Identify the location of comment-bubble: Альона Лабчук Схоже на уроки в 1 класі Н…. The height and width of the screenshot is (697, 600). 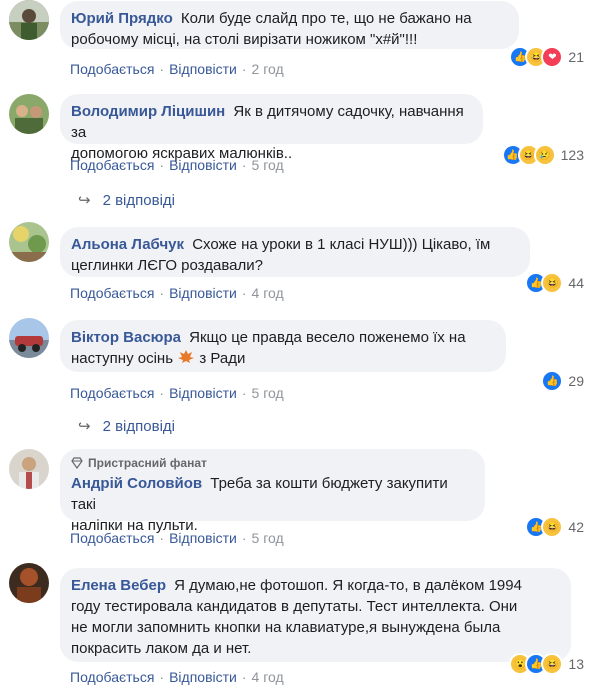
(295, 252).